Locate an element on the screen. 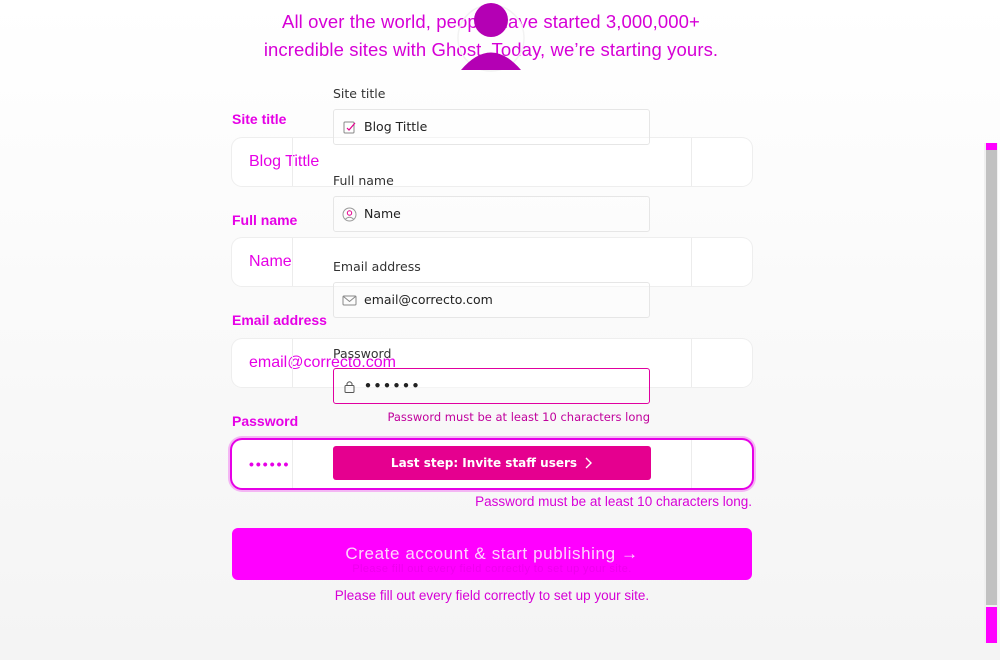 The image size is (1000, 660). overlay-full-name-value: Name is located at coordinates (382, 213).